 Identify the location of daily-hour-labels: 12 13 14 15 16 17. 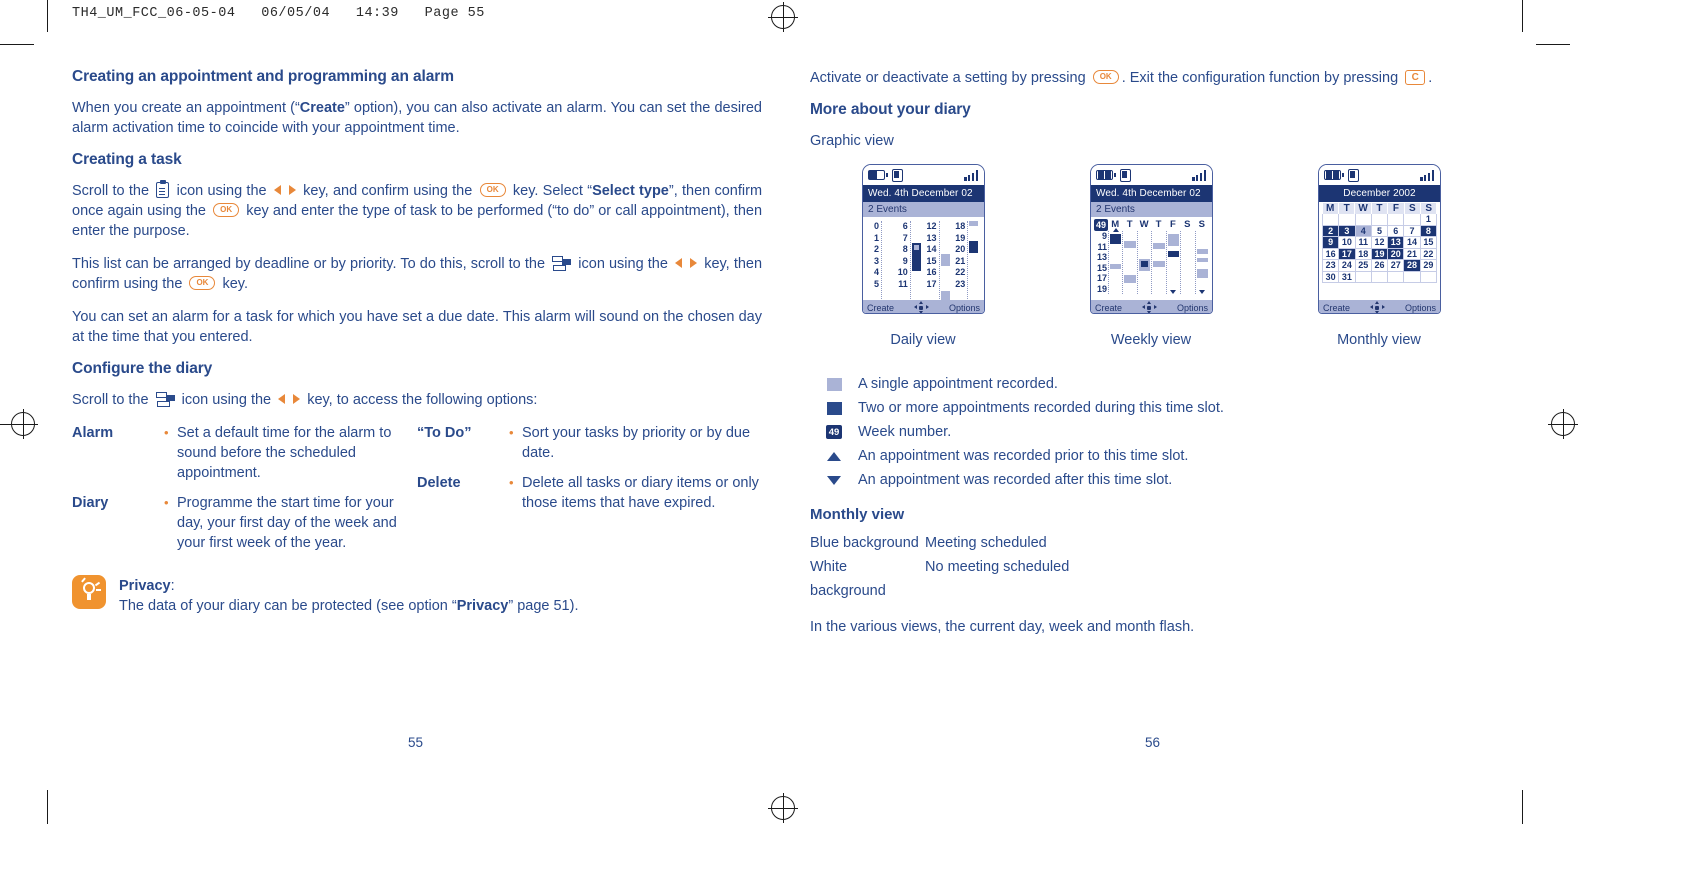
(930, 260).